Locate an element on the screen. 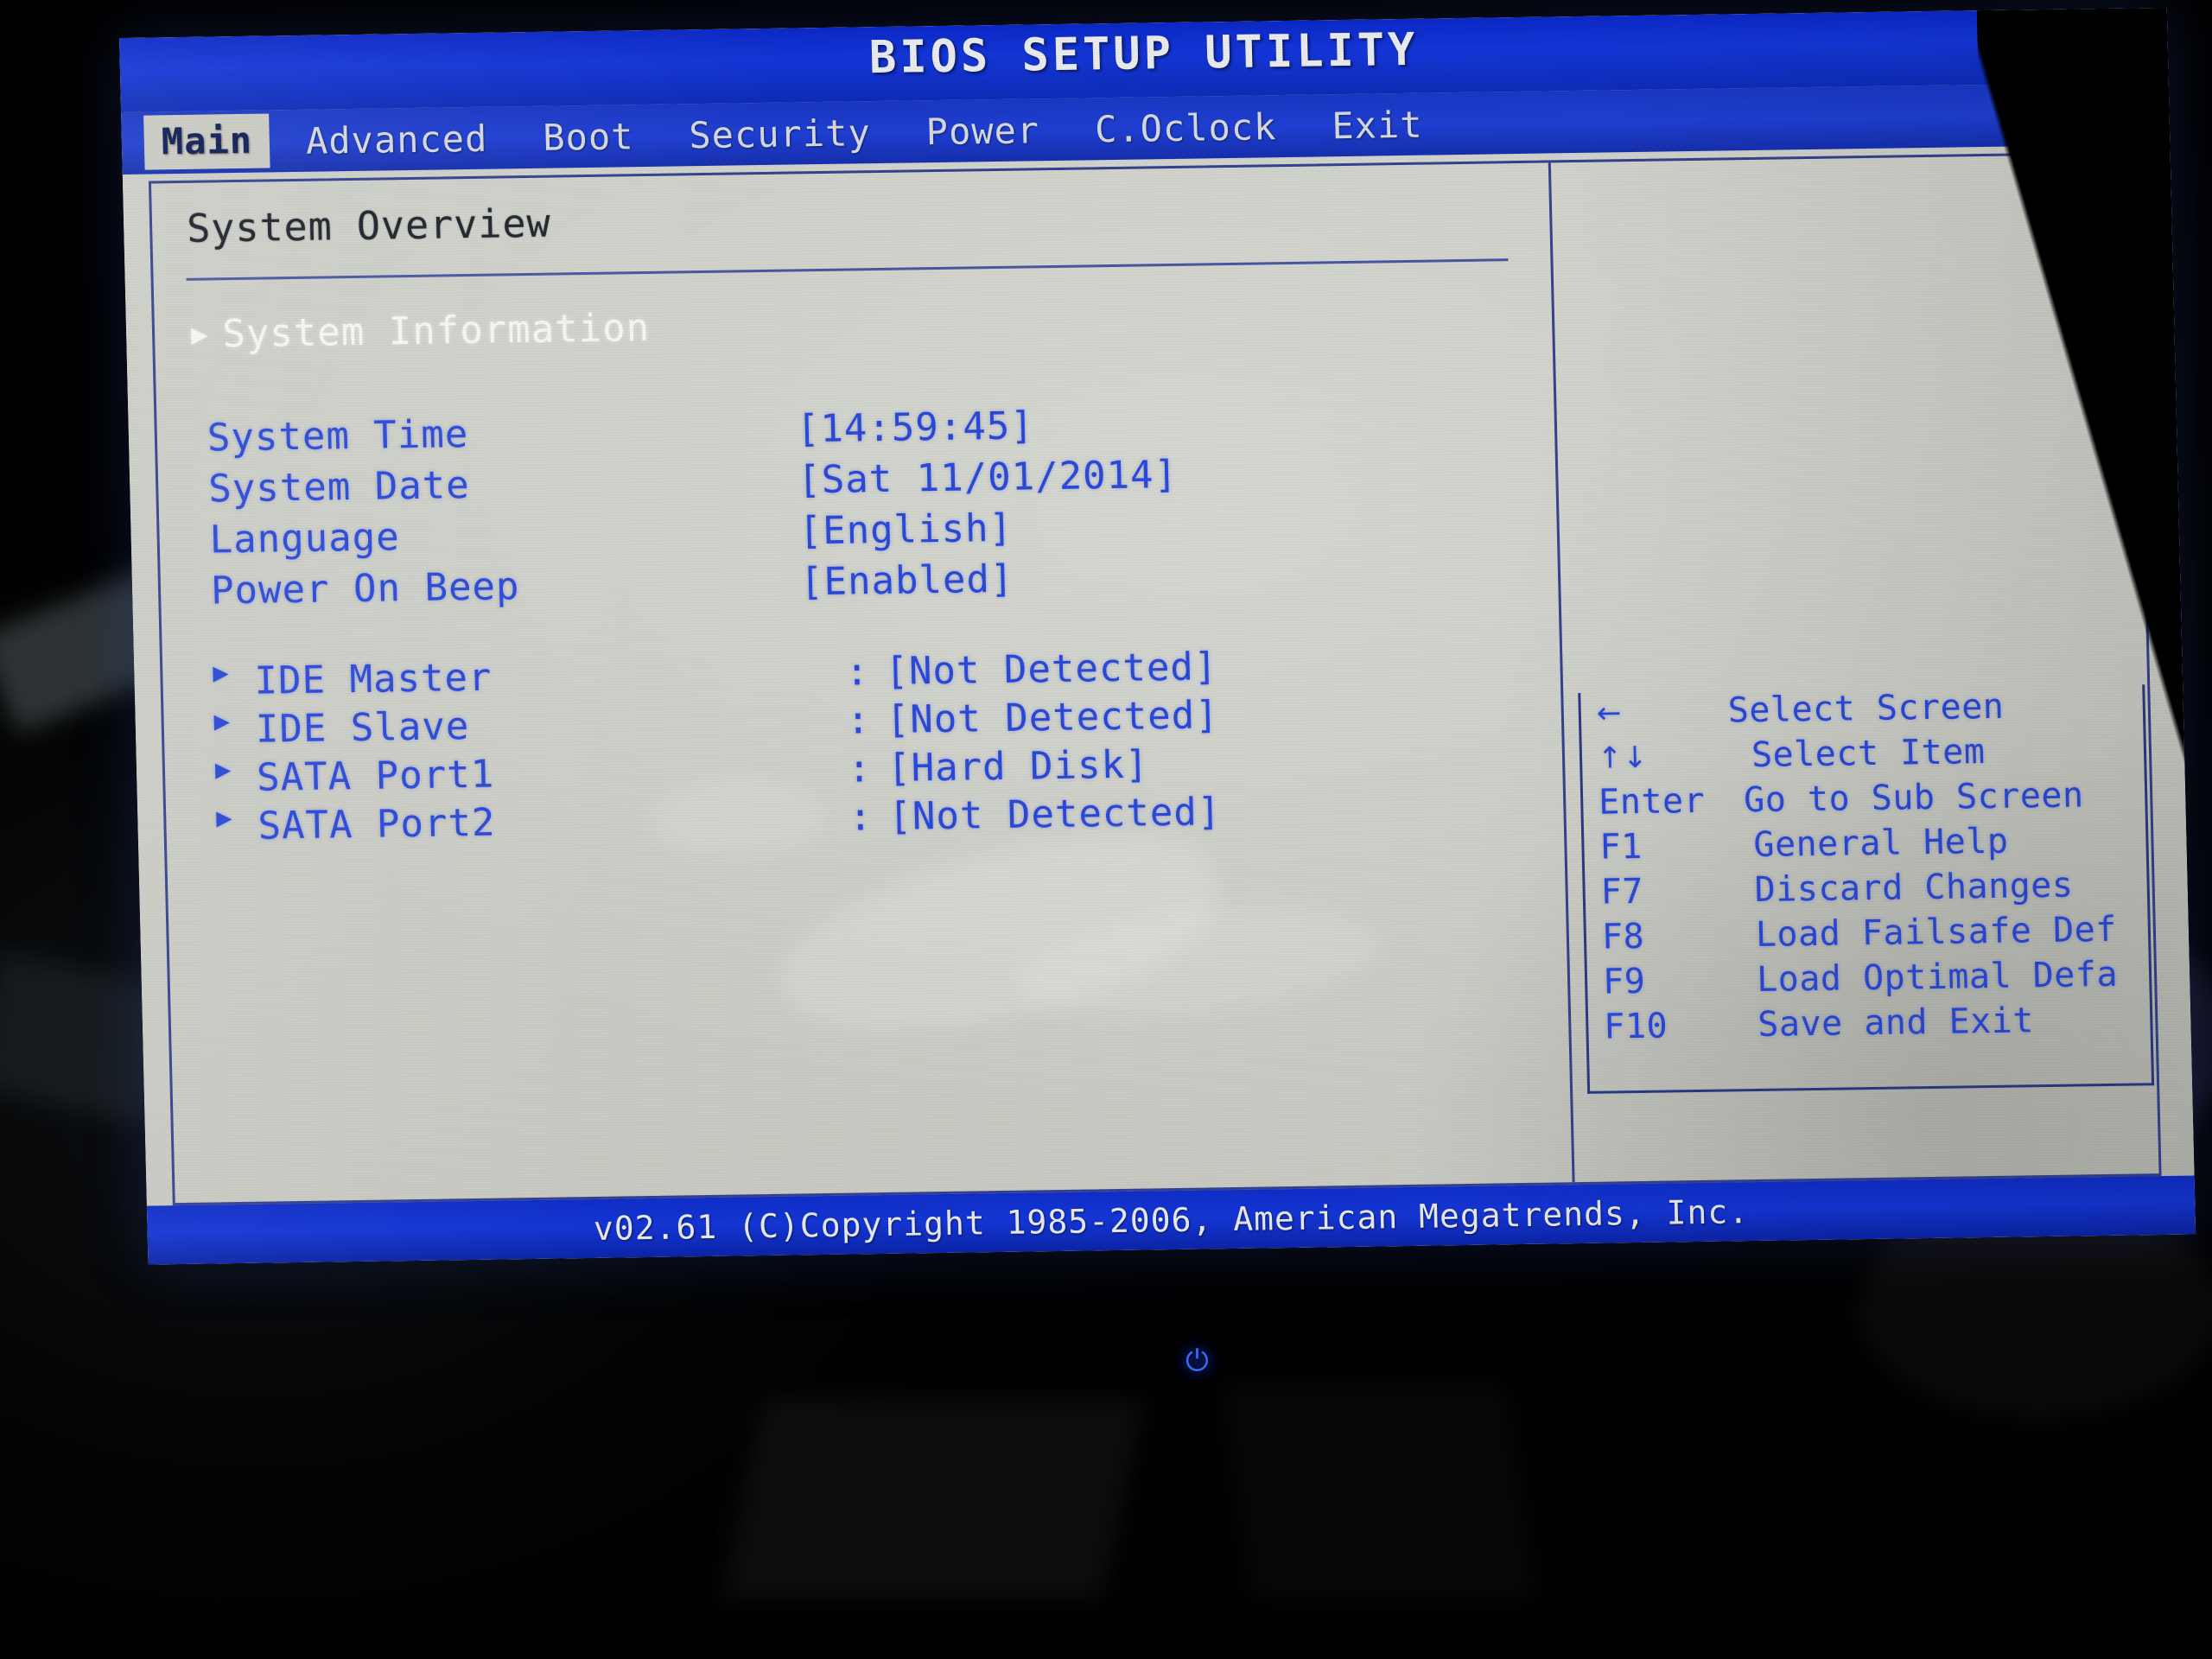  section-divider is located at coordinates (847, 269).